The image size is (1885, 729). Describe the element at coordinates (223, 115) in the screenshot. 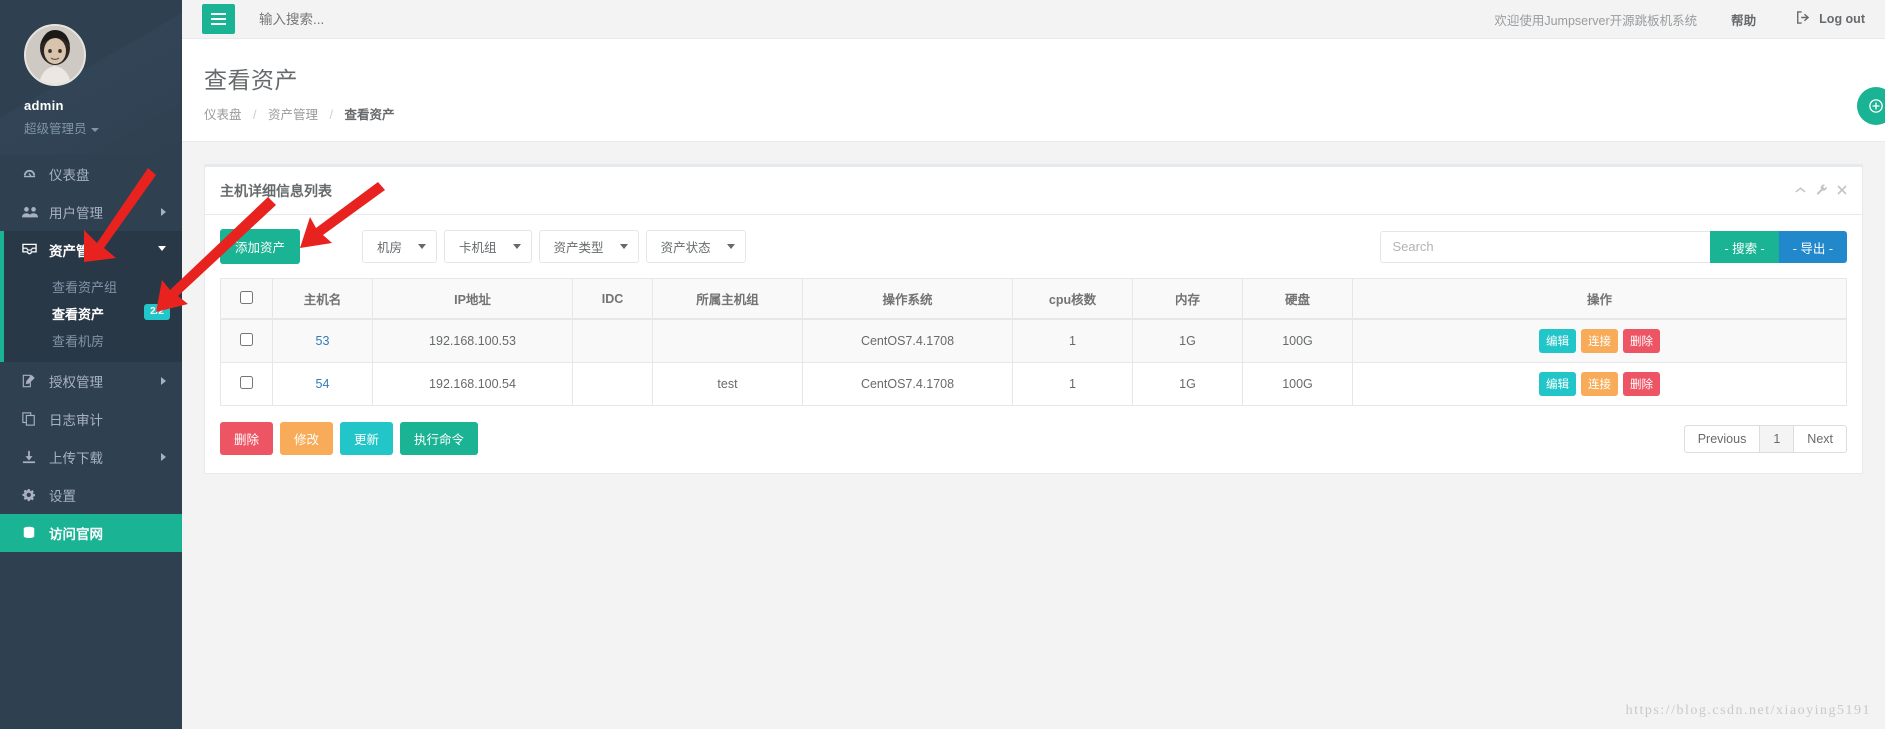

I see `breadcrumb-item-dashboard: 仪表盘` at that location.